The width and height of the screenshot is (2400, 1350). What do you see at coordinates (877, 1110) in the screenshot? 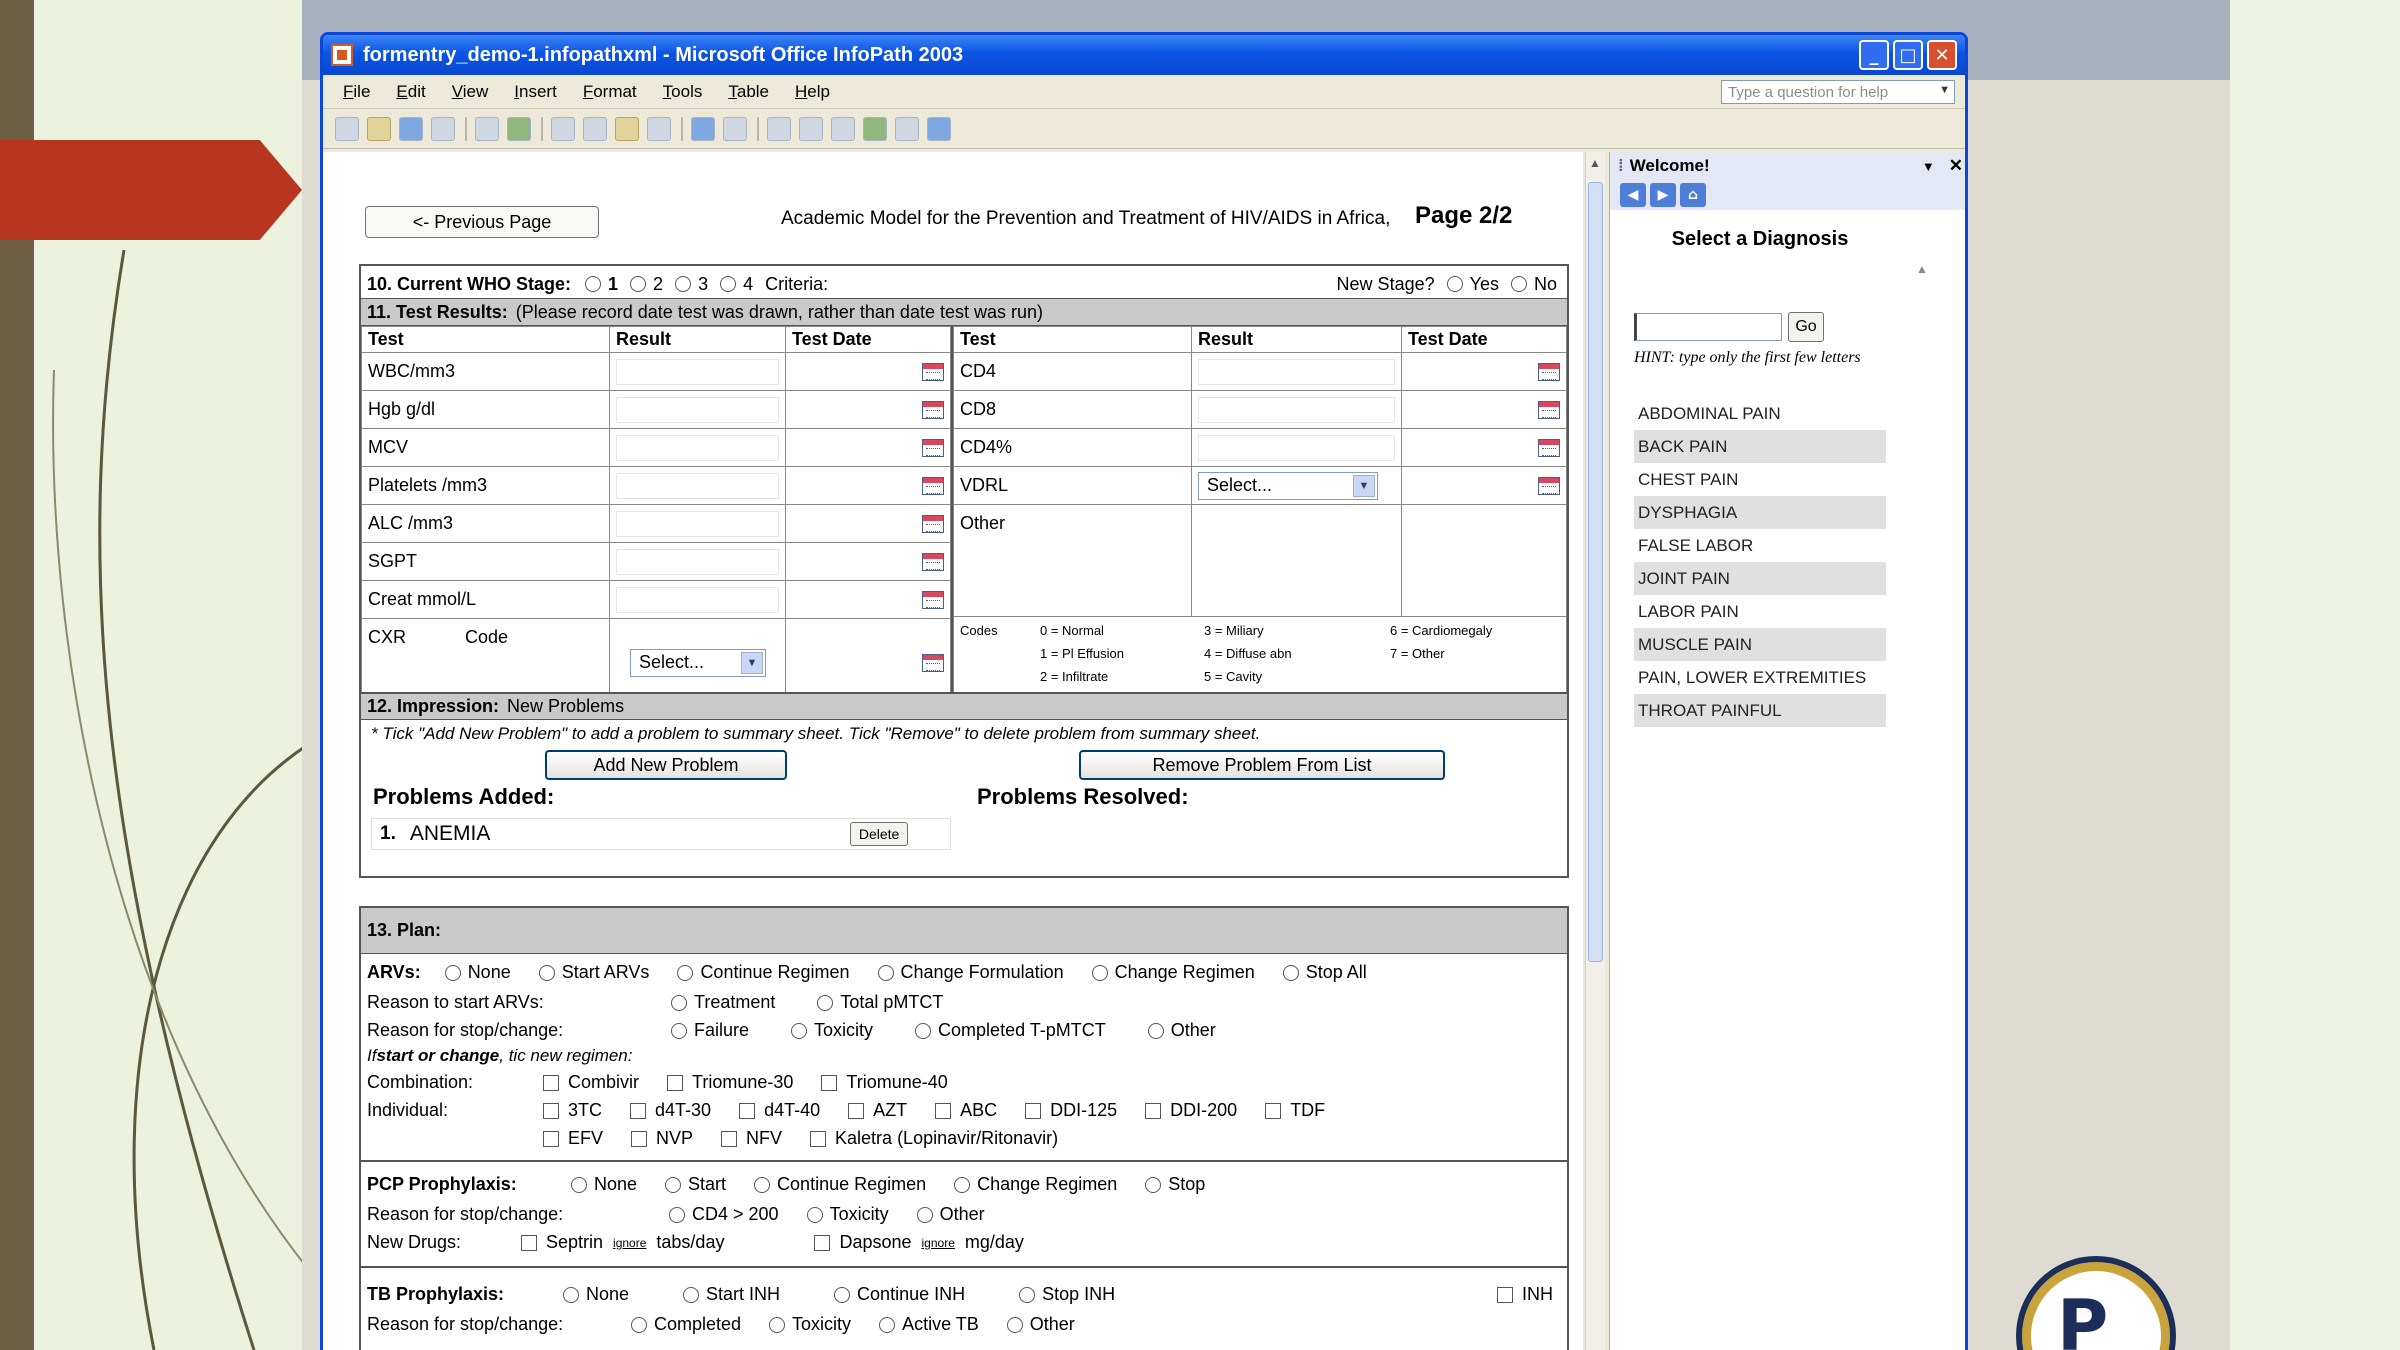
I see `azt-checkbox: AZT` at bounding box center [877, 1110].